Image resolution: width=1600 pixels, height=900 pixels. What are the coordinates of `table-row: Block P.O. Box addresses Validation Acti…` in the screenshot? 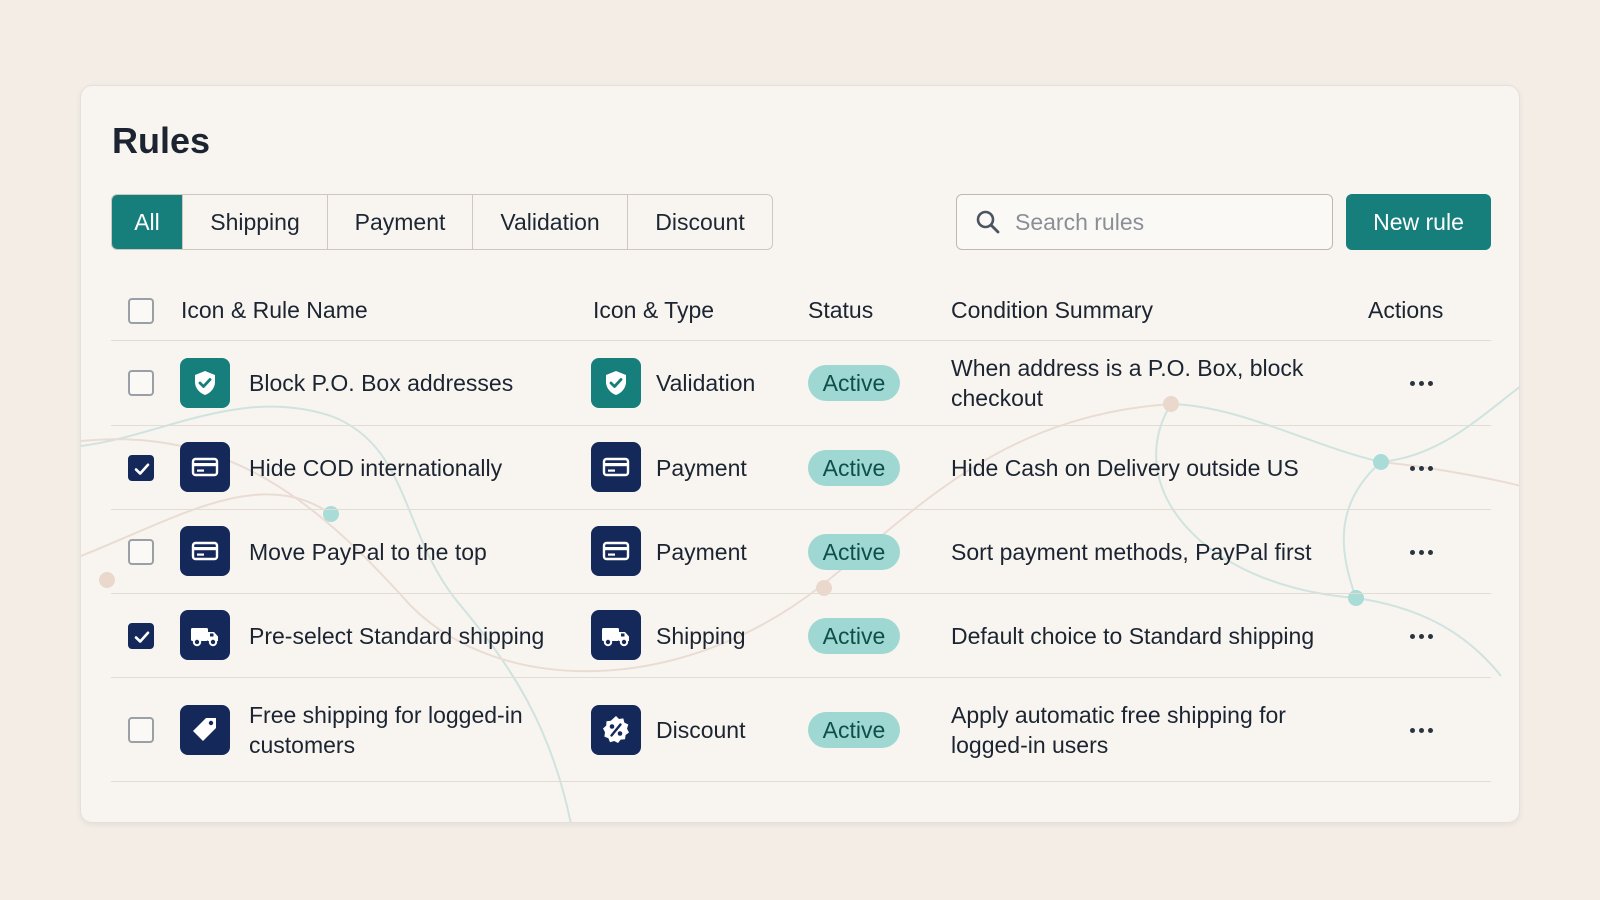 It's located at (801, 383).